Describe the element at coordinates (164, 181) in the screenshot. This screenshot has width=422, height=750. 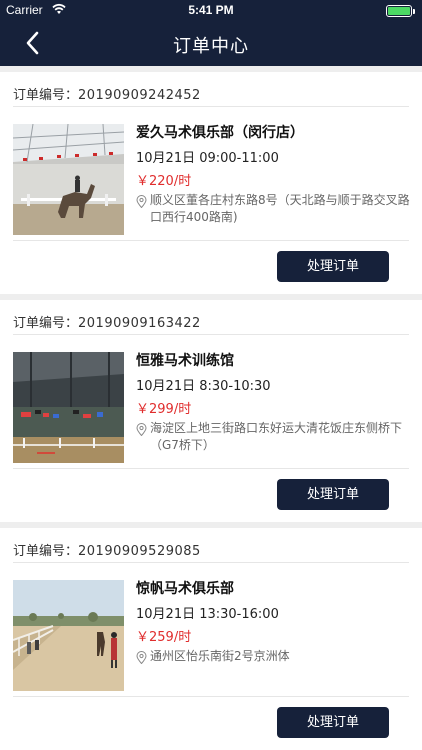
I see `price-per-hour: ￥220/时` at that location.